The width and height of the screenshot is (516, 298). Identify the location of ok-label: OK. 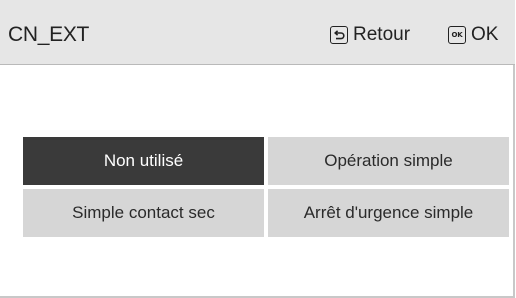
(485, 34).